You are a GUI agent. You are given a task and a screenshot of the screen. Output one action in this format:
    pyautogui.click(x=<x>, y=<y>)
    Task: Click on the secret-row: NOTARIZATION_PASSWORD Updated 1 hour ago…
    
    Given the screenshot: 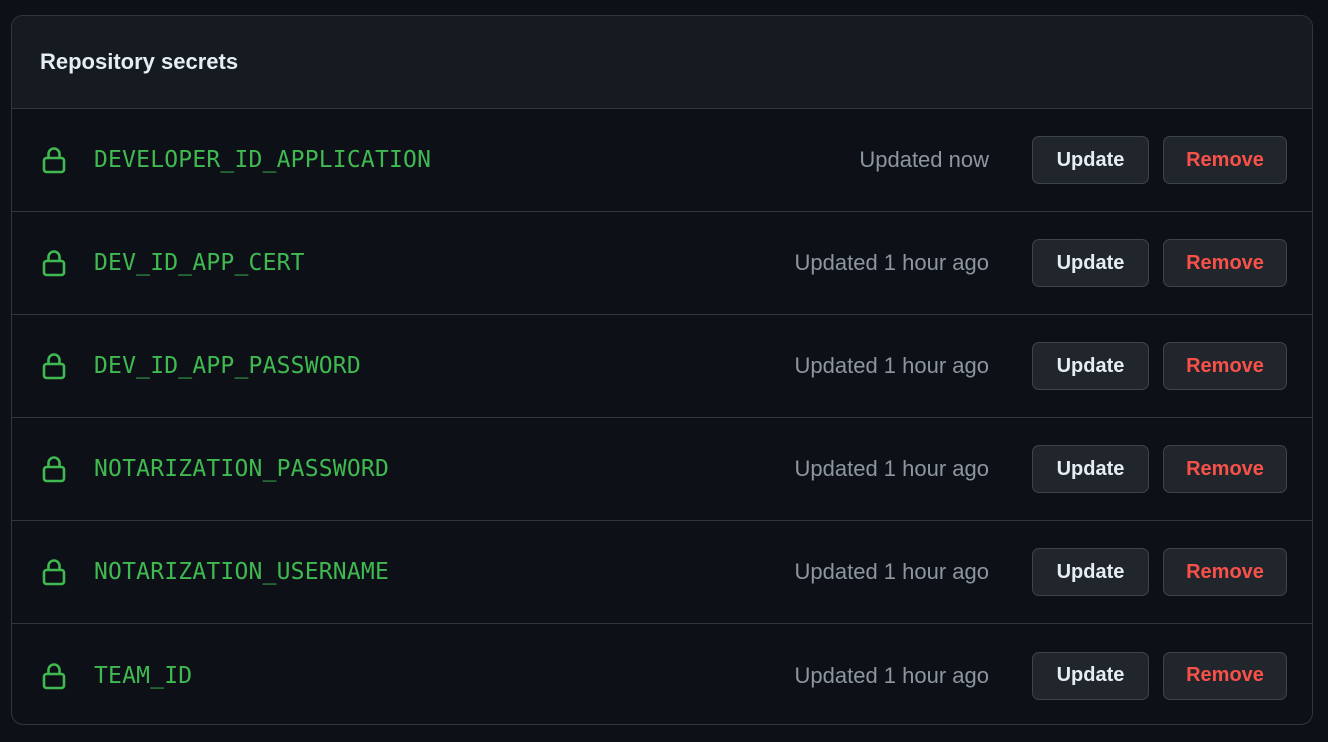 What is the action you would take?
    pyautogui.click(x=662, y=469)
    